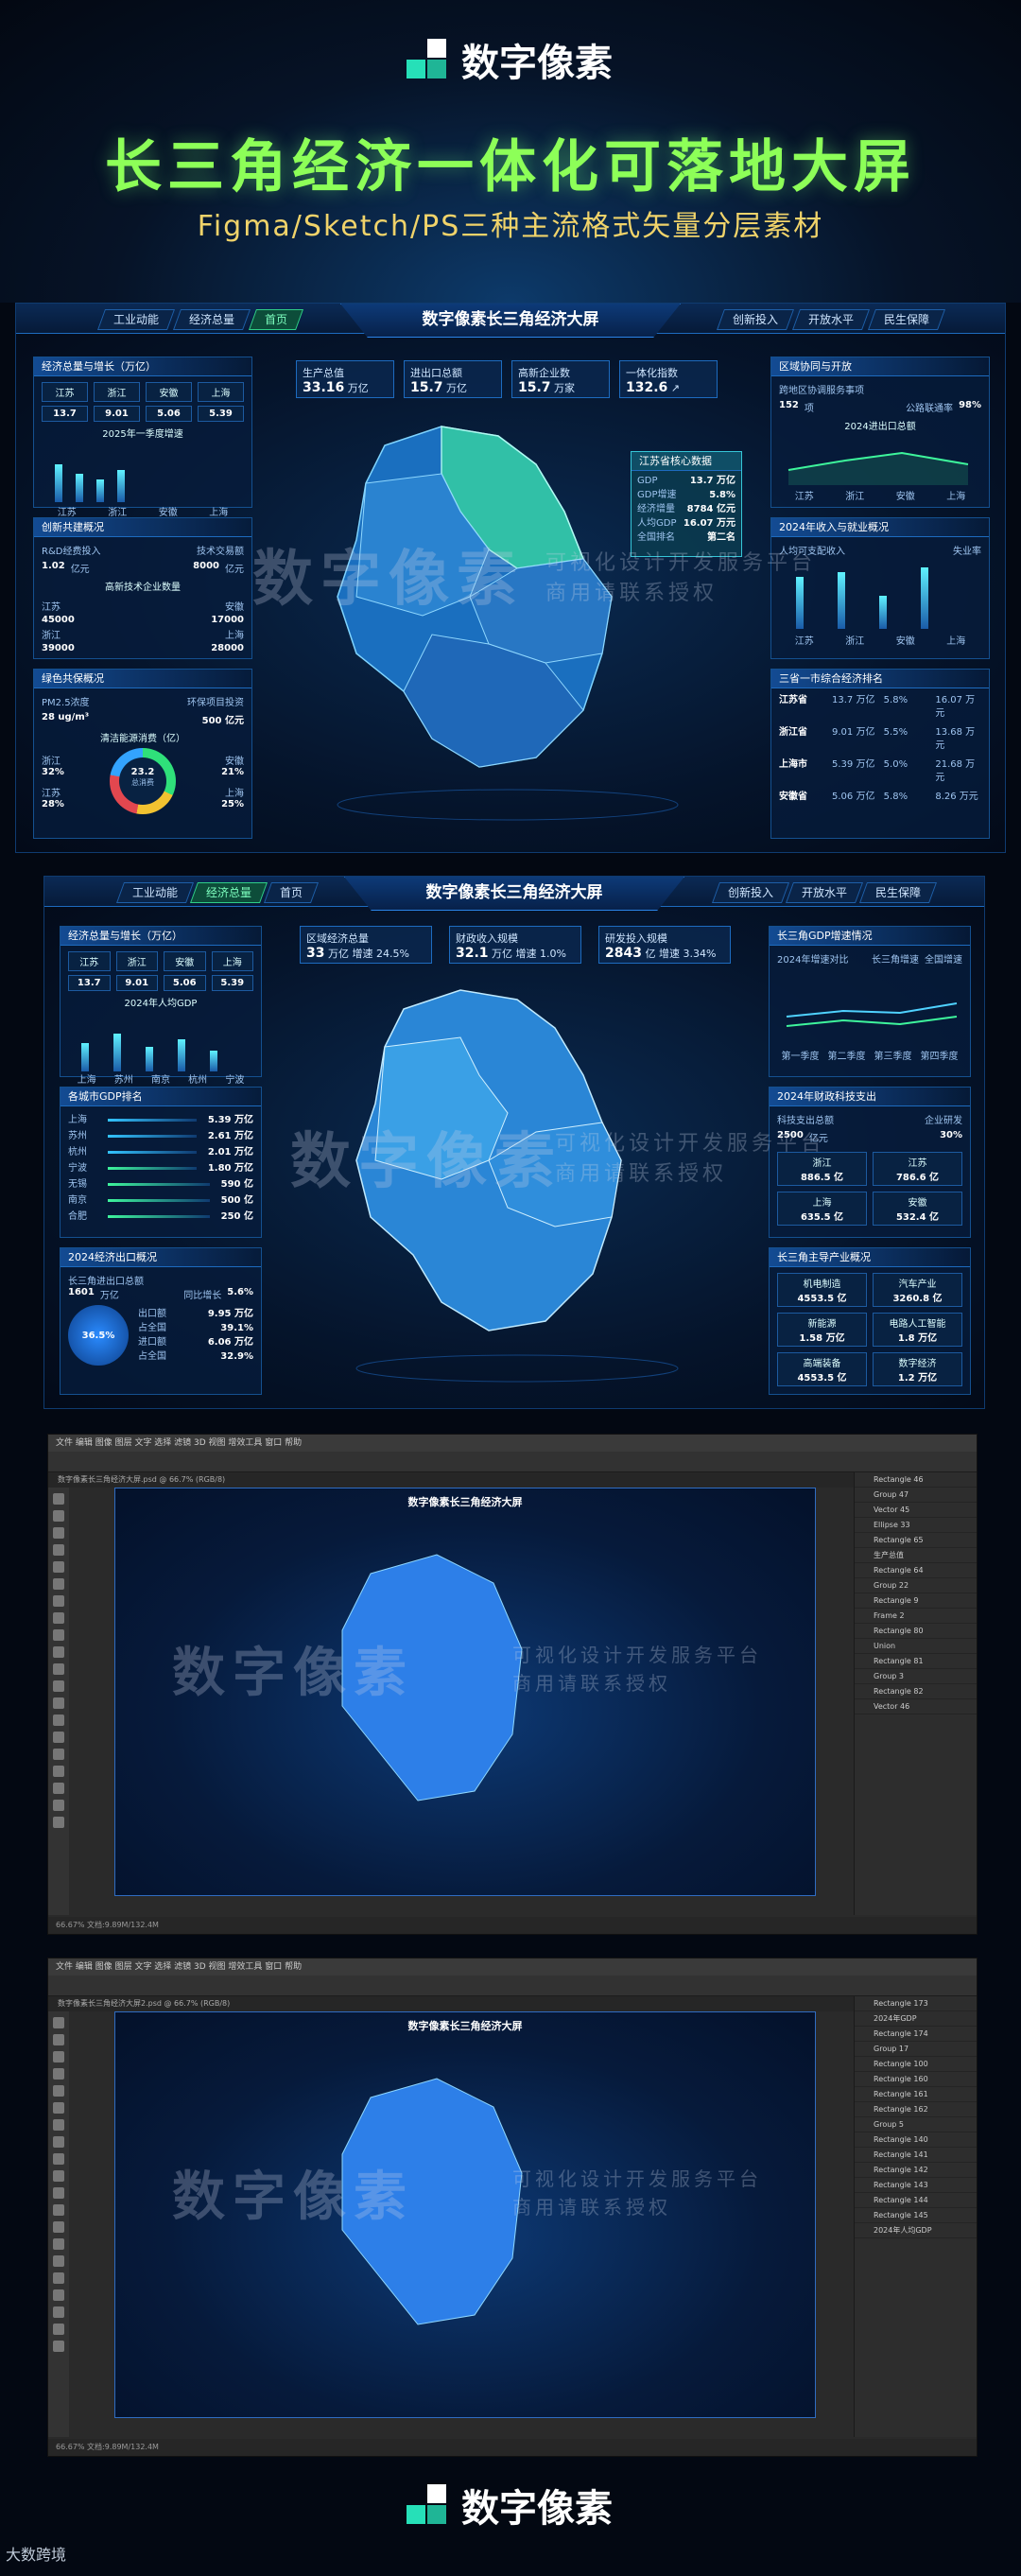  Describe the element at coordinates (916, 2034) in the screenshot. I see `layer-item: Rectangle 174` at that location.